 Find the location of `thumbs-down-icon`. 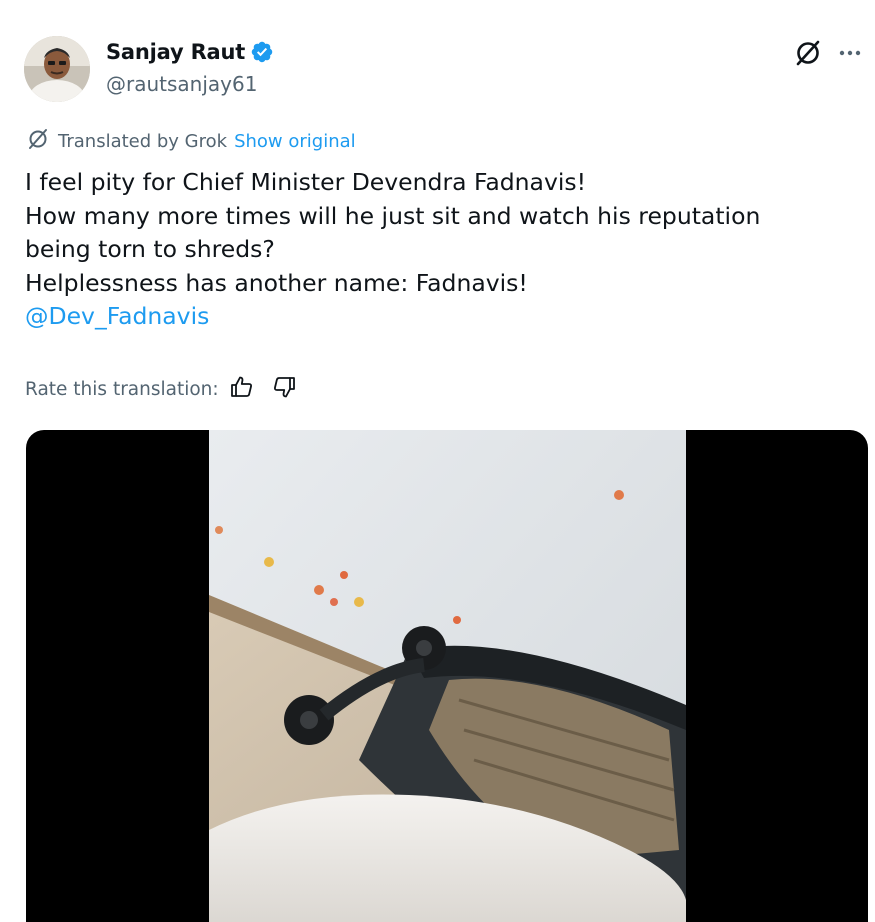

thumbs-down-icon is located at coordinates (284, 389).